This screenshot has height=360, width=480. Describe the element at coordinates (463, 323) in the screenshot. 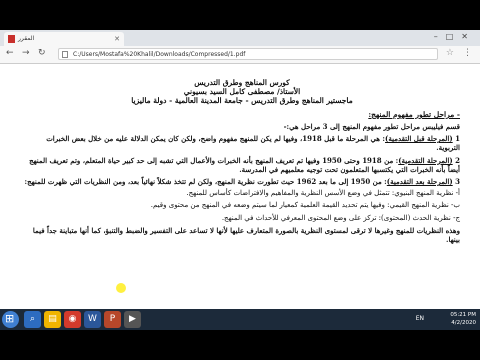

I see `clock-date: 4/2/2020` at that location.